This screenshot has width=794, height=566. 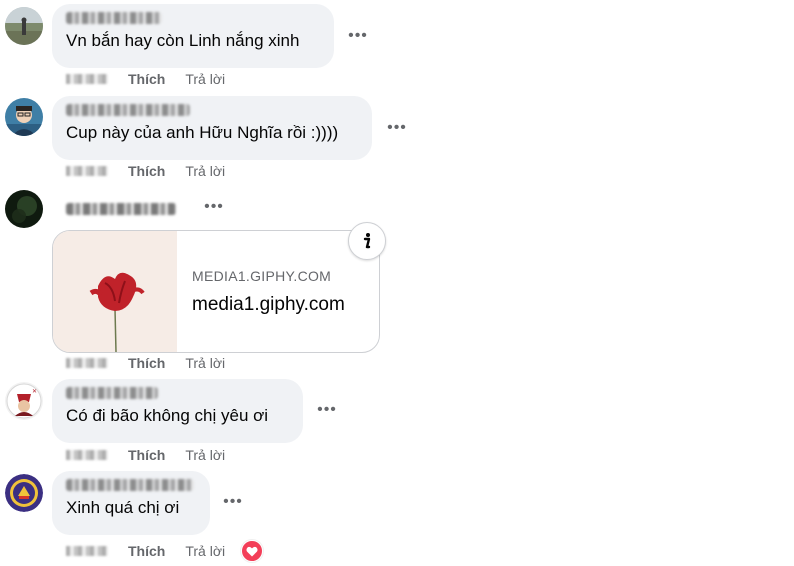 I want to click on comment-text: Xinh quá chị ơi, so click(x=123, y=507).